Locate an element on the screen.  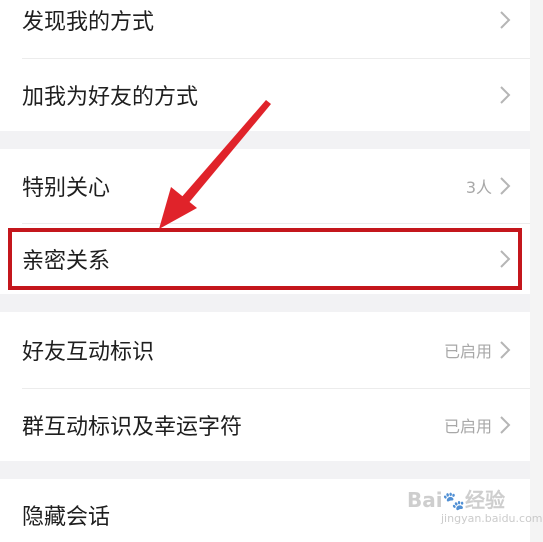
highlight-box is located at coordinates (265, 259).